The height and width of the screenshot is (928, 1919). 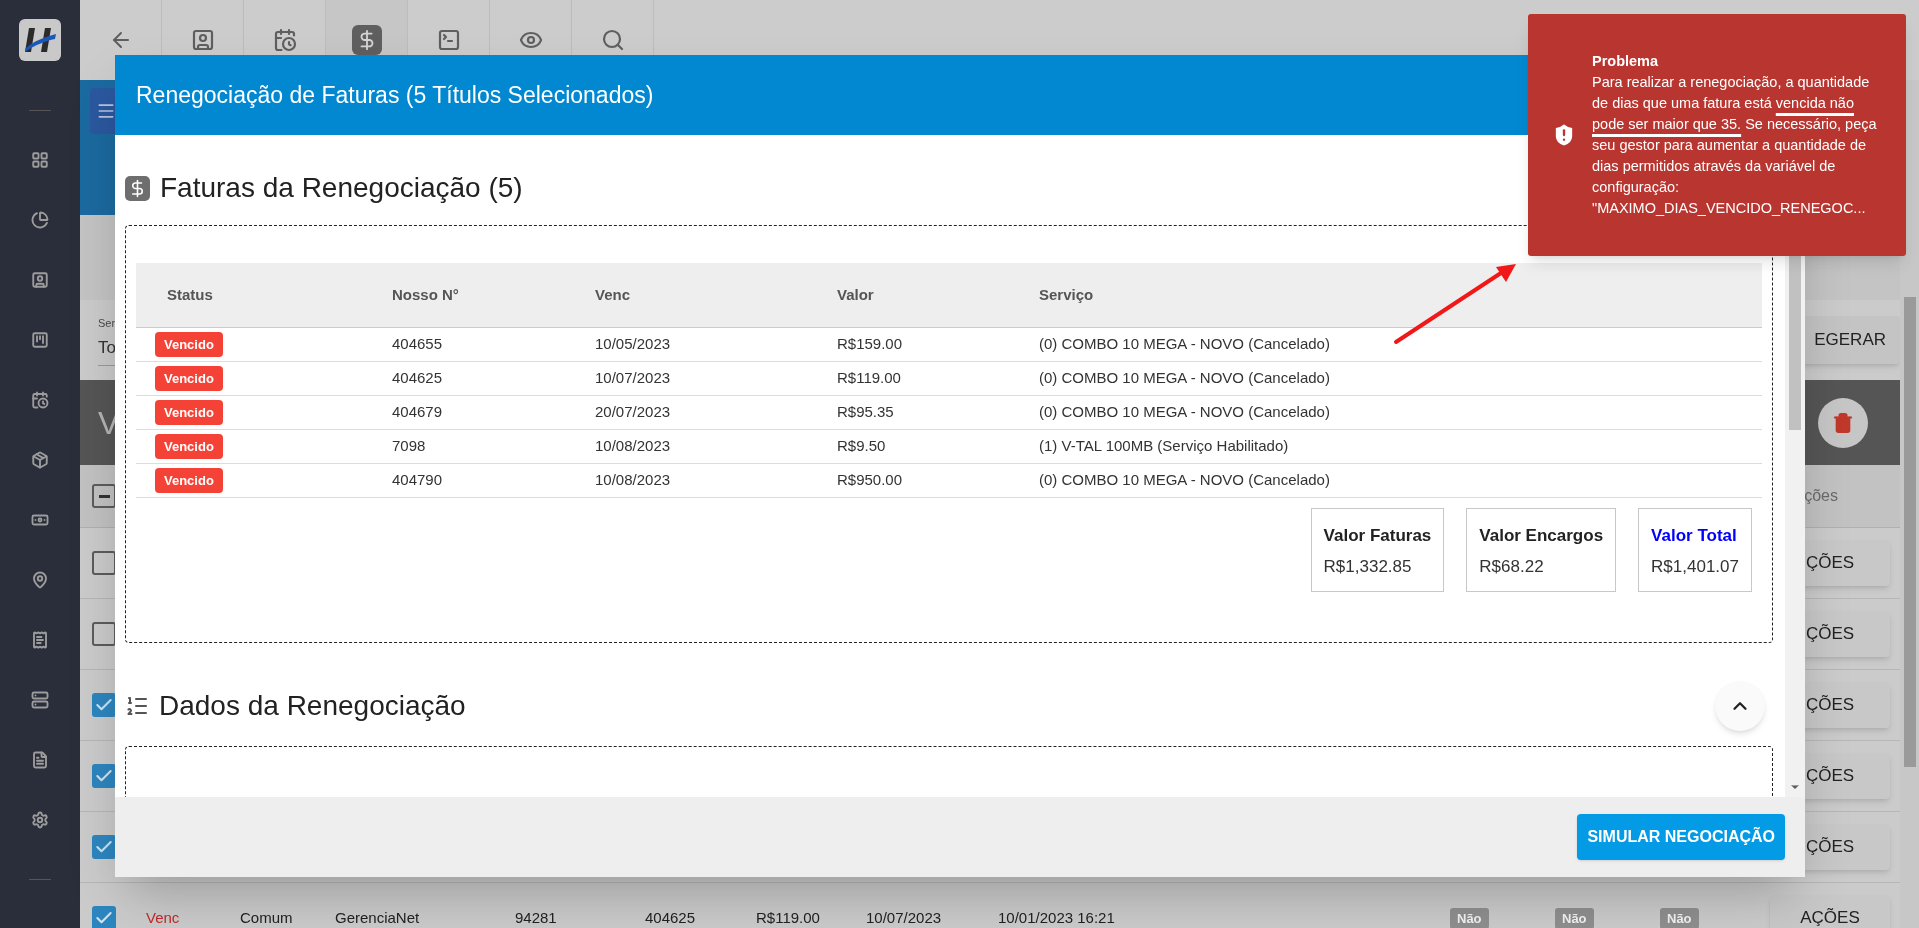 I want to click on column-header: ções, so click(x=1821, y=496).